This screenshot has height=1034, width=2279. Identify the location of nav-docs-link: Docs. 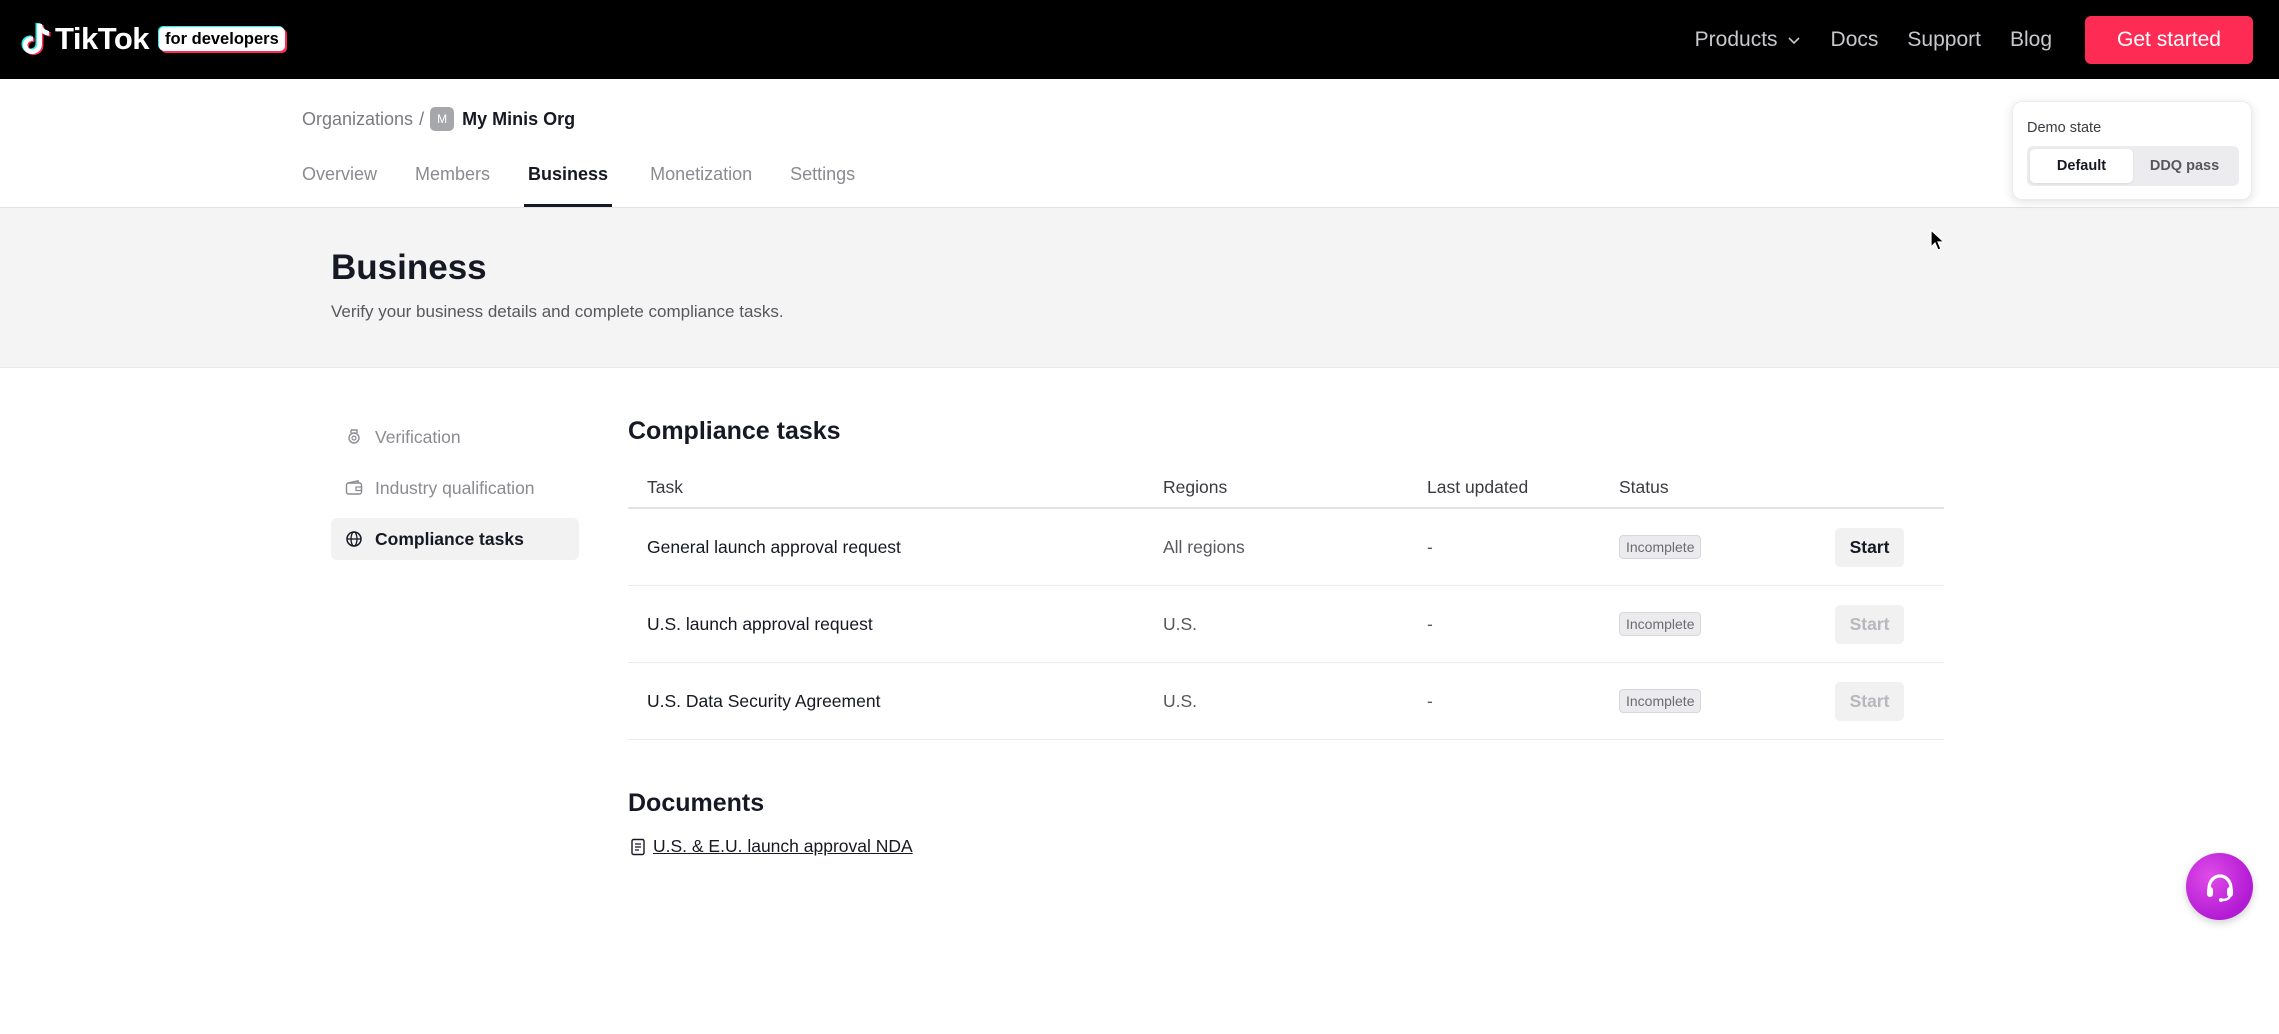
(1855, 40).